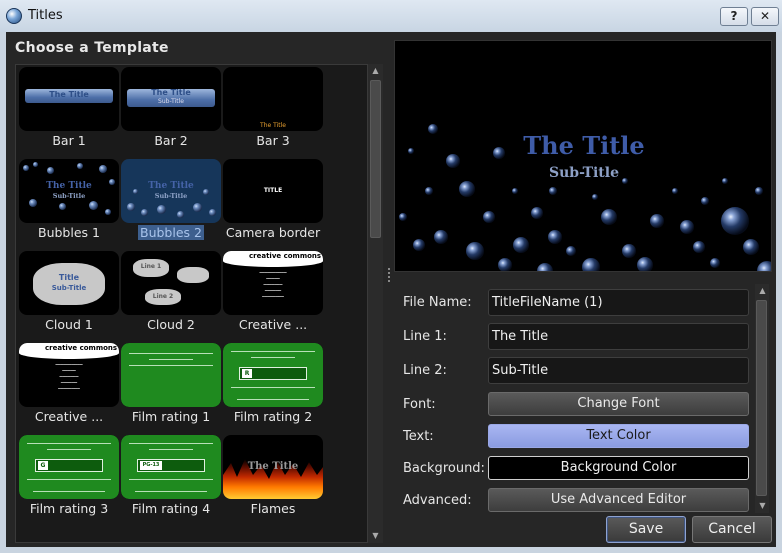 This screenshot has height=553, width=782. I want to click on template-film-rating-4: PG-13 Film rating 4, so click(171, 480).